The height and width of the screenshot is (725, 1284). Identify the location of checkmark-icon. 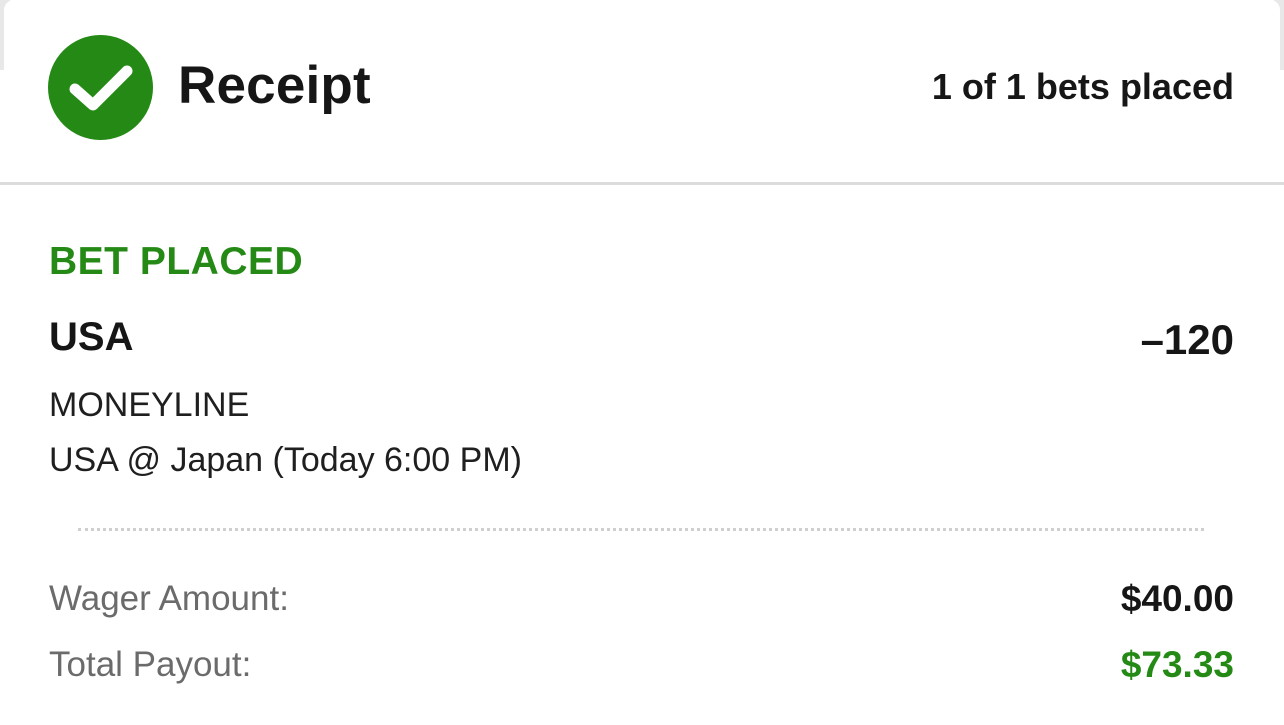
(100, 87).